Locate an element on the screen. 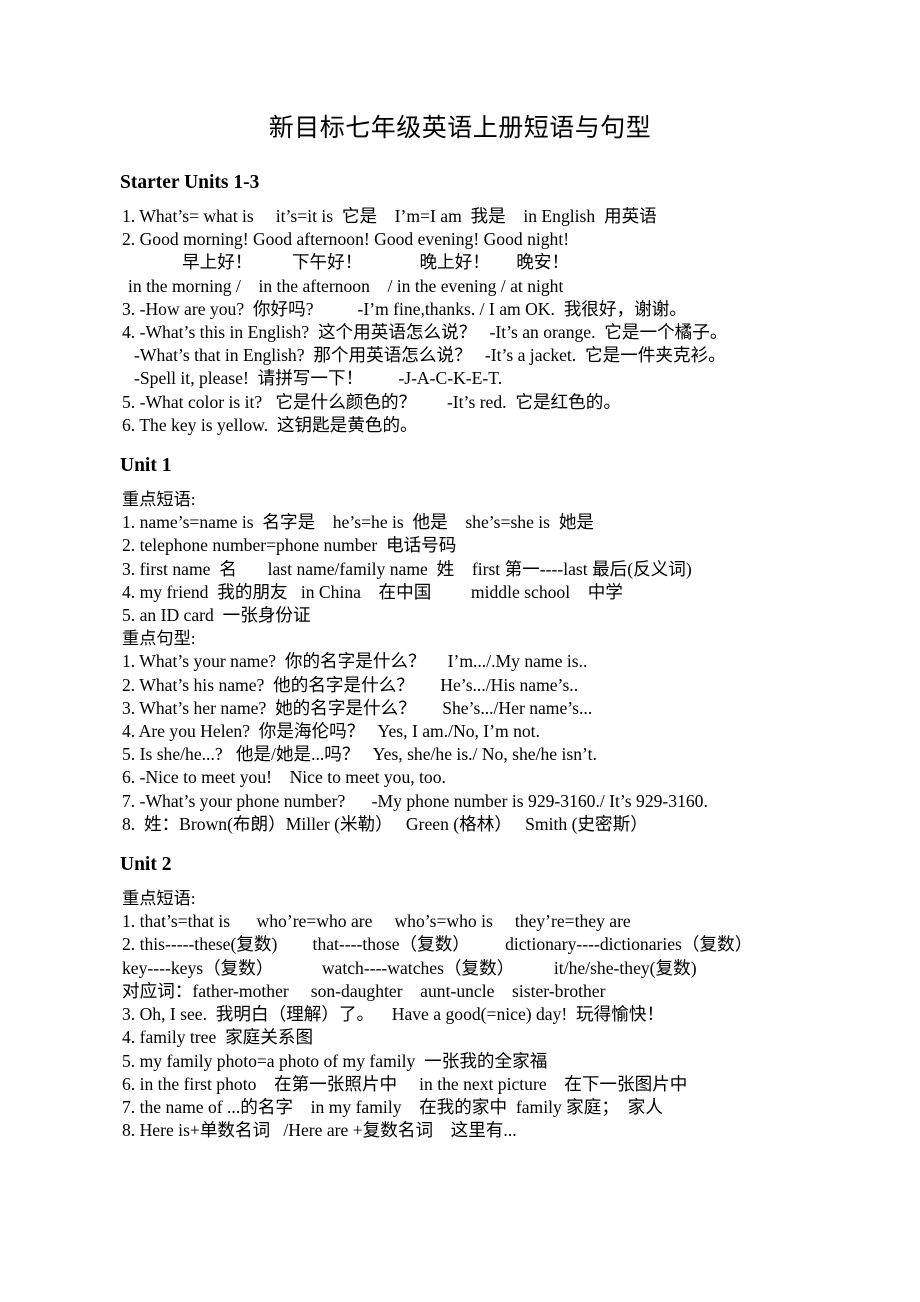 This screenshot has width=920, height=1302. text-line: -Spell it, please! 请拼写一下！ -J-A-C-K-E-T. is located at coordinates (318, 378).